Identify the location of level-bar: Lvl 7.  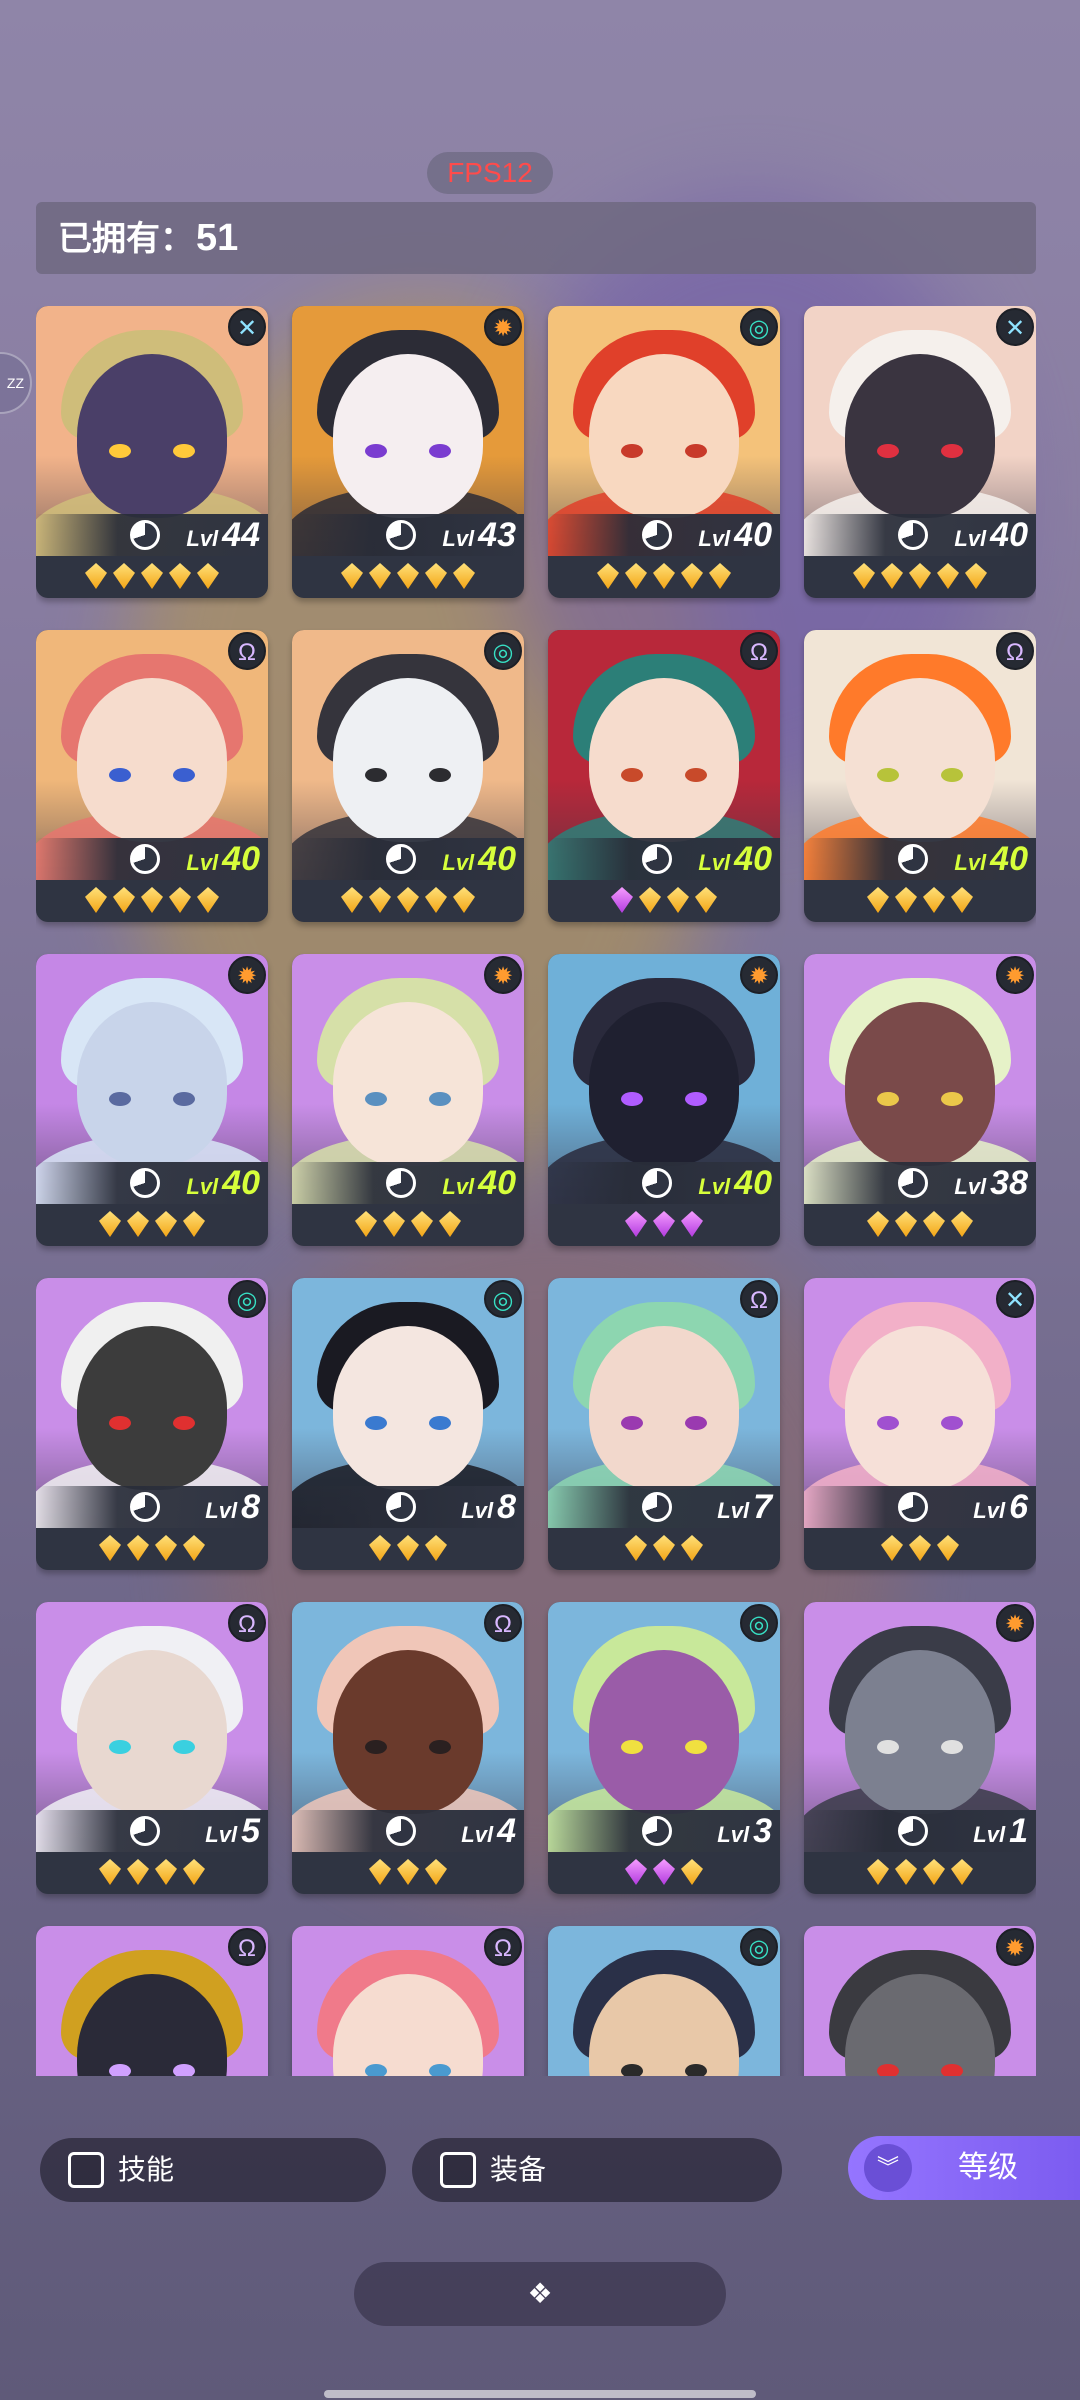
(664, 1507).